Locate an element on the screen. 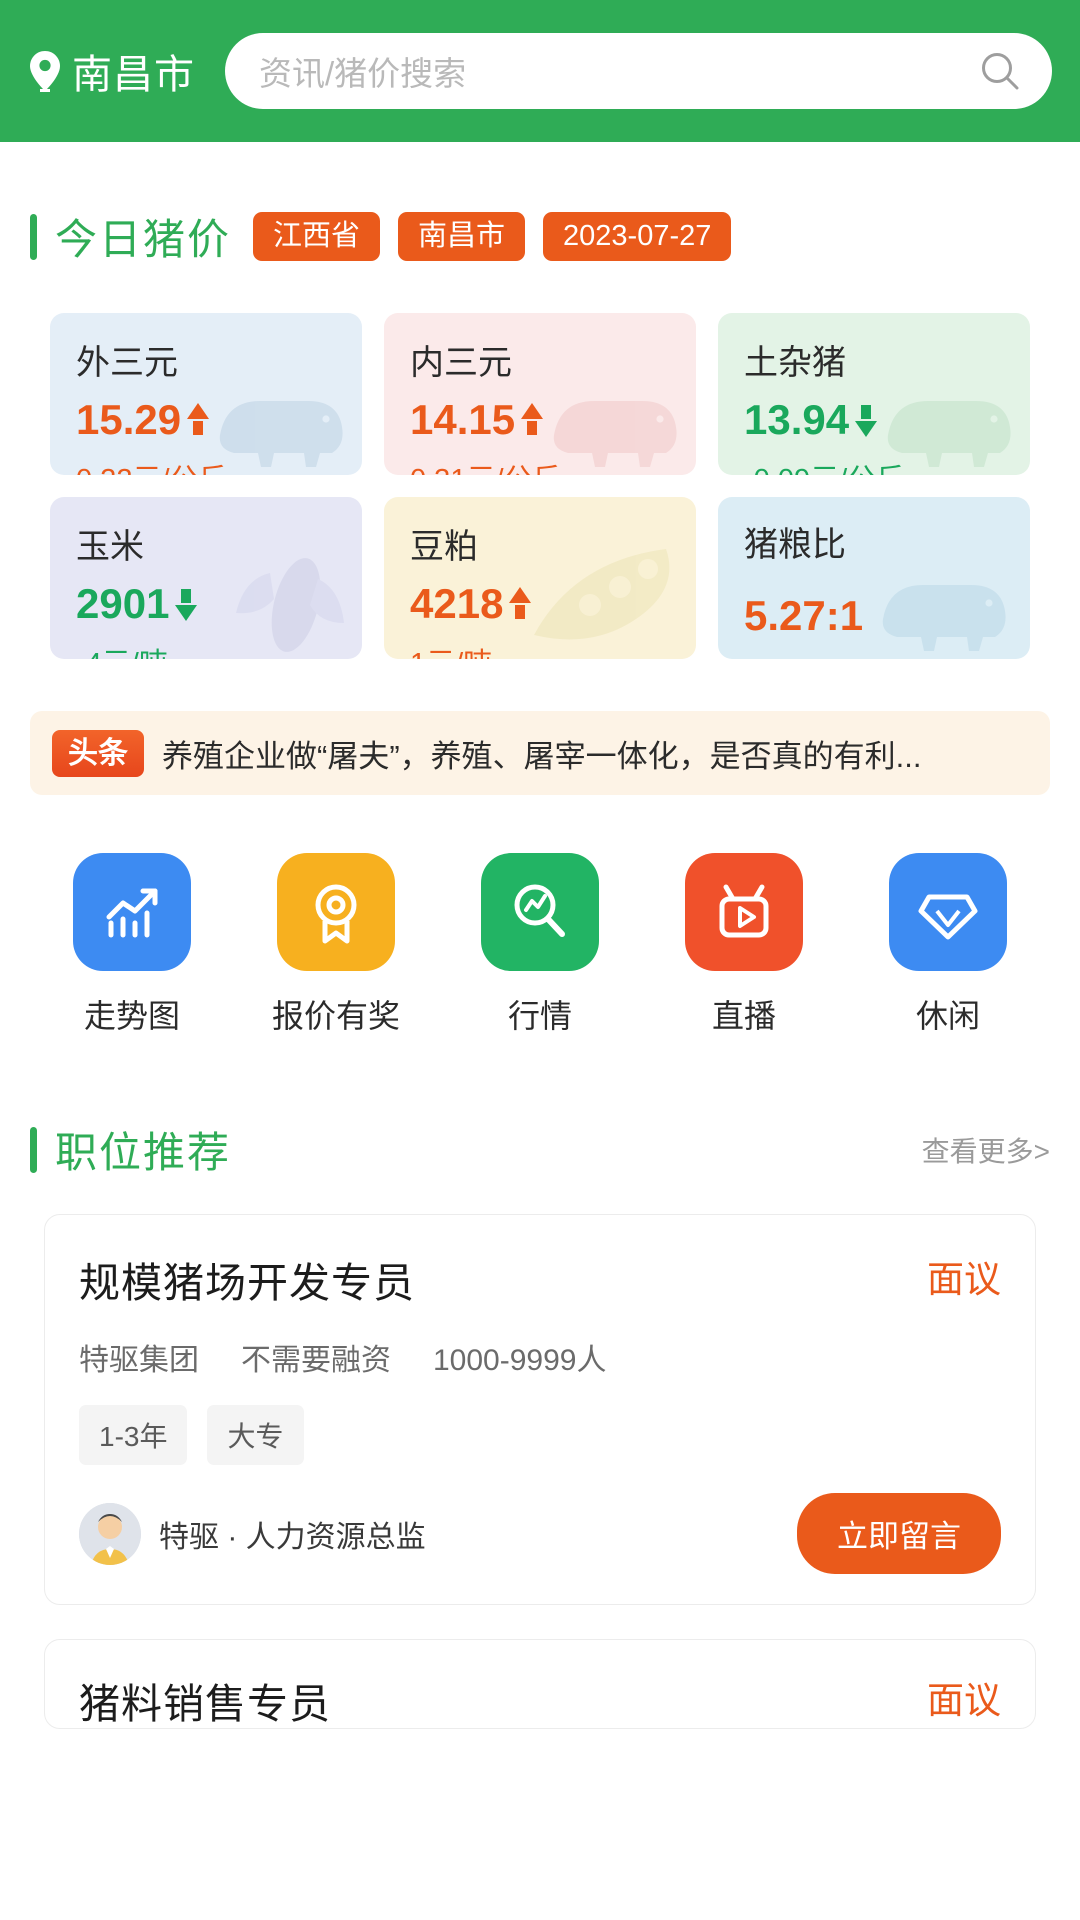 The image size is (1080, 1920). award-medal-icon is located at coordinates (336, 912).